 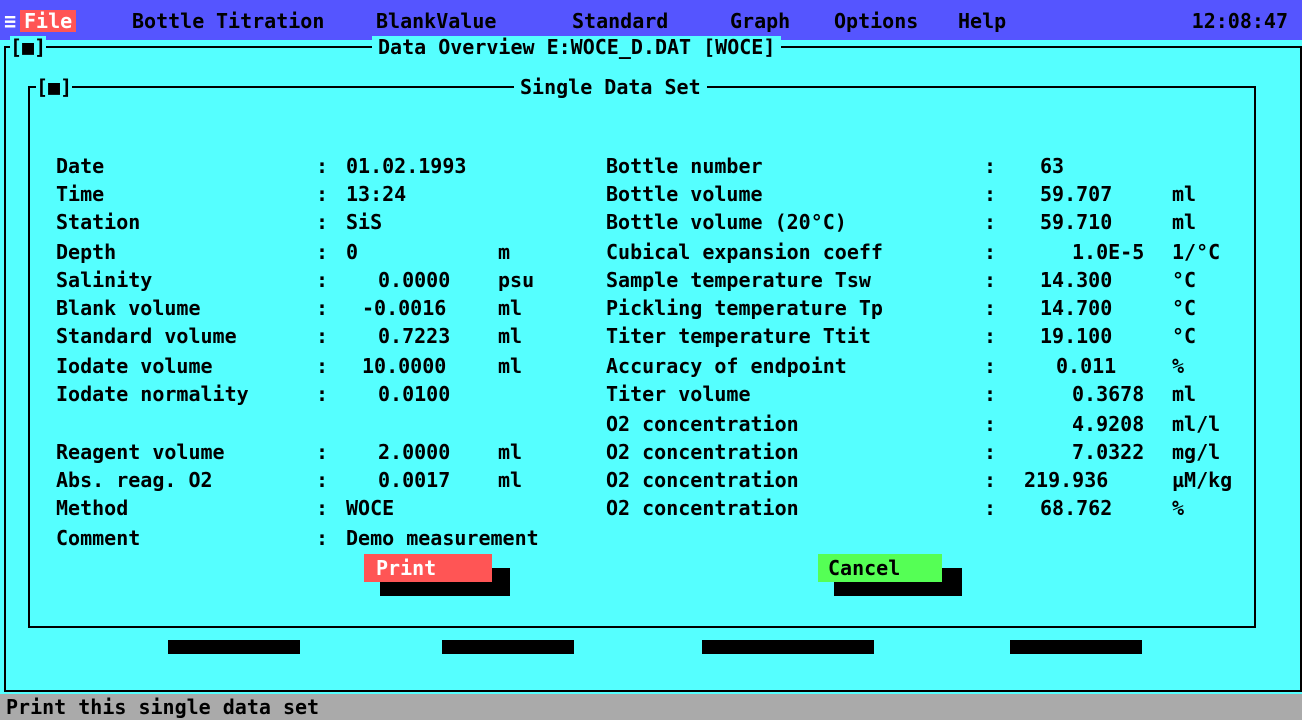 I want to click on menu-file: File, so click(x=48, y=21).